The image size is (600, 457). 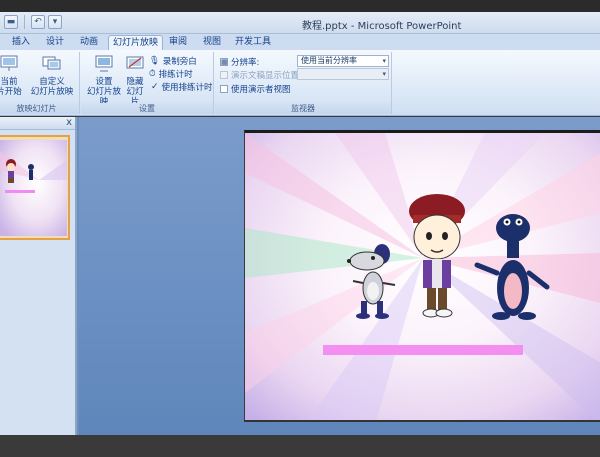 What do you see at coordinates (300, 446) in the screenshot?
I see `bottom-strip` at bounding box center [300, 446].